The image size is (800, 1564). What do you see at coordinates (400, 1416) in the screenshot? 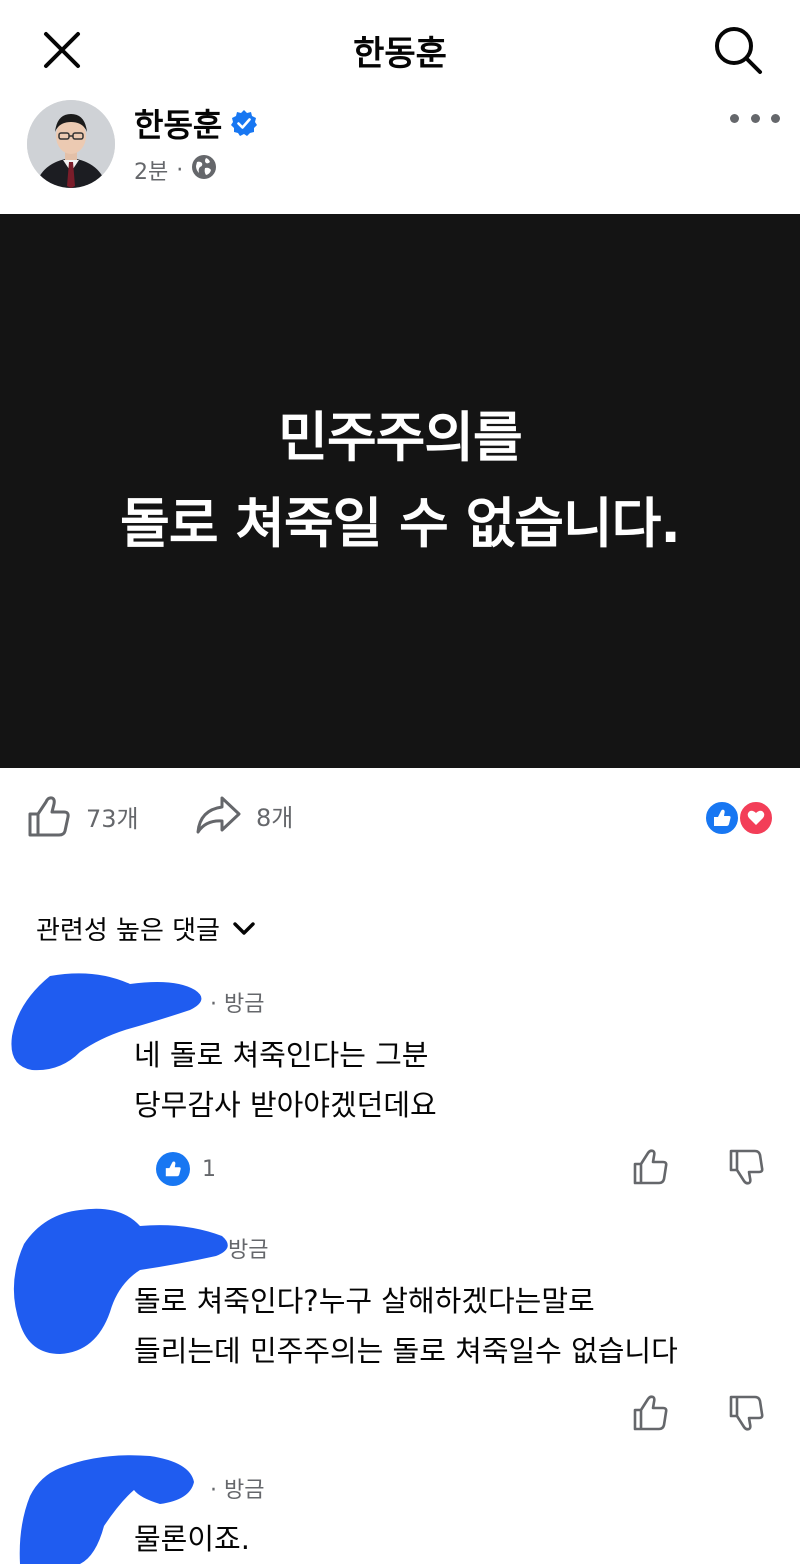
I see `comment-footer` at bounding box center [400, 1416].